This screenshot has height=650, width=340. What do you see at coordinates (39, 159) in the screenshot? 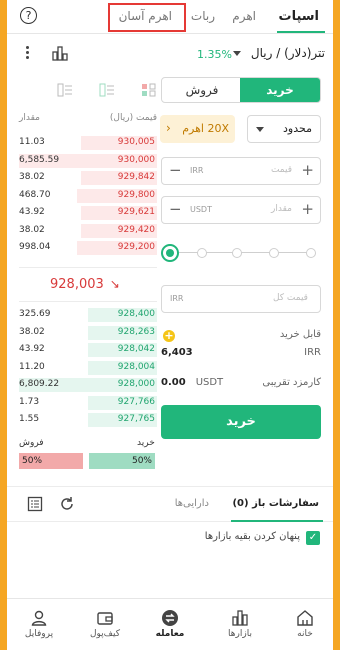
I see `amount-cell: 6,585.59` at bounding box center [39, 159].